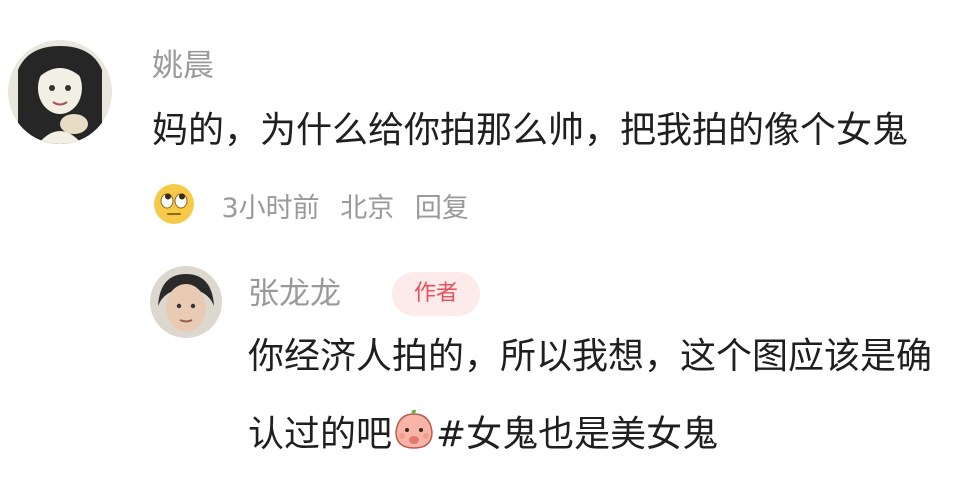 The height and width of the screenshot is (480, 963). What do you see at coordinates (530, 130) in the screenshot?
I see `comment-body: 妈的，为什么给你拍那么帅，把我拍的像个女鬼` at bounding box center [530, 130].